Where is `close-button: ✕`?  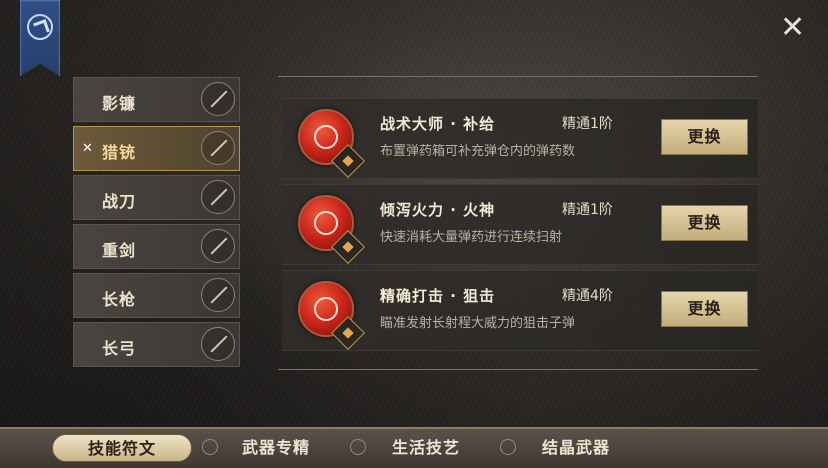
close-button: ✕ is located at coordinates (792, 28).